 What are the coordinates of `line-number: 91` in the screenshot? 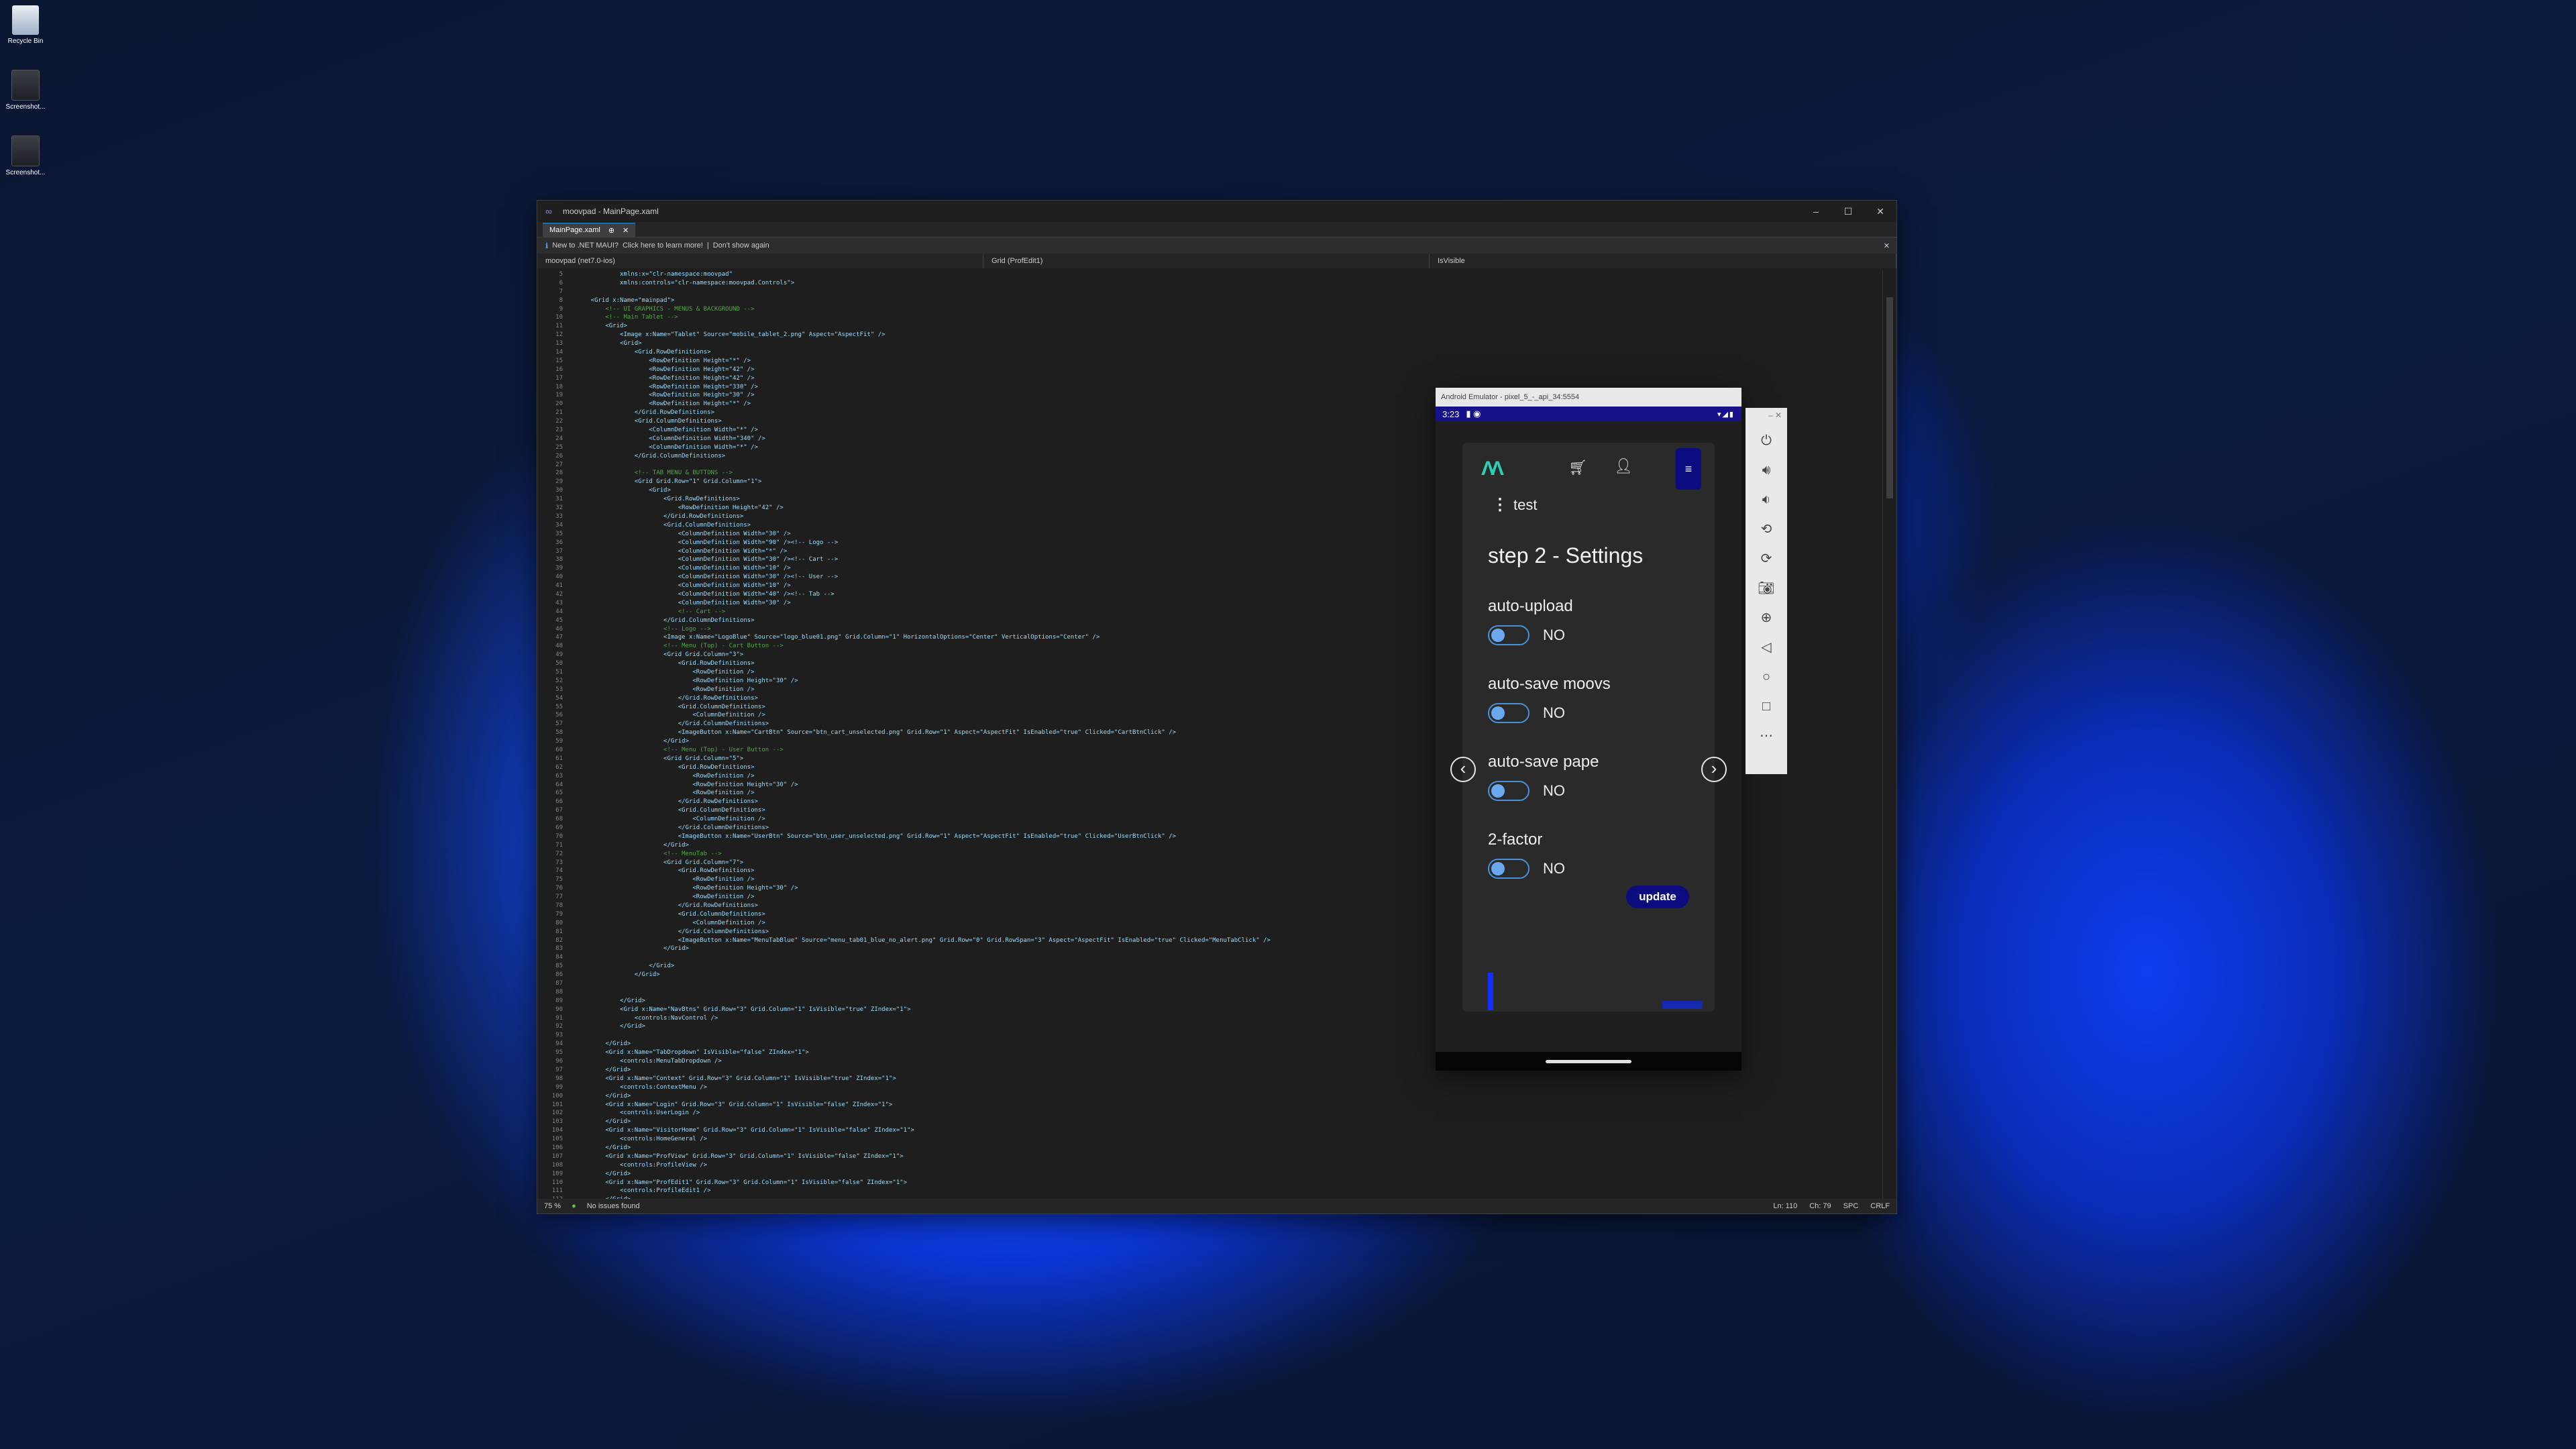 It's located at (559, 1018).